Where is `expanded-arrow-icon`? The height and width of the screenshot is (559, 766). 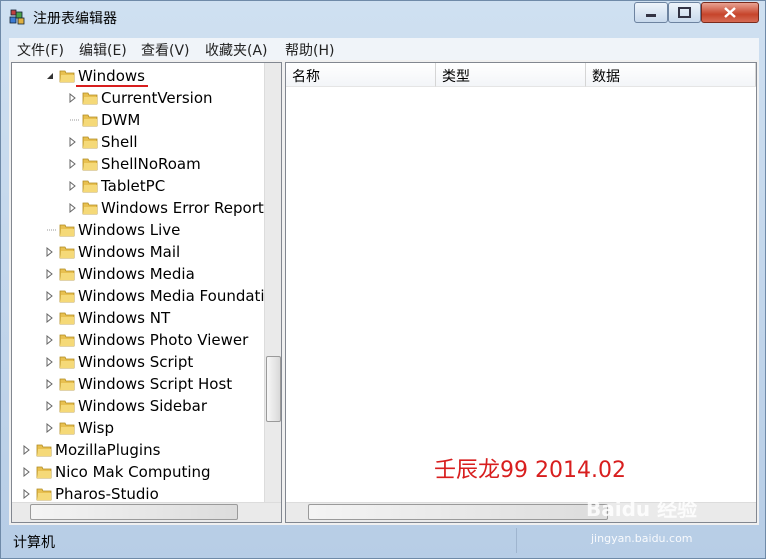 expanded-arrow-icon is located at coordinates (50, 76).